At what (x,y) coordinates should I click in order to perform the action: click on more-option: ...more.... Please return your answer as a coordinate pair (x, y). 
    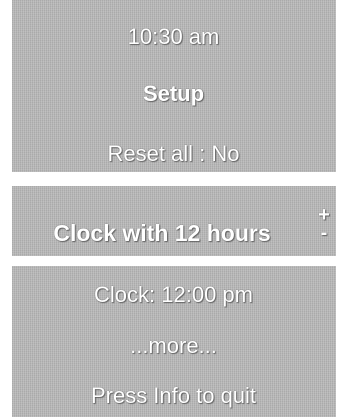
    Looking at the image, I should click on (173, 346).